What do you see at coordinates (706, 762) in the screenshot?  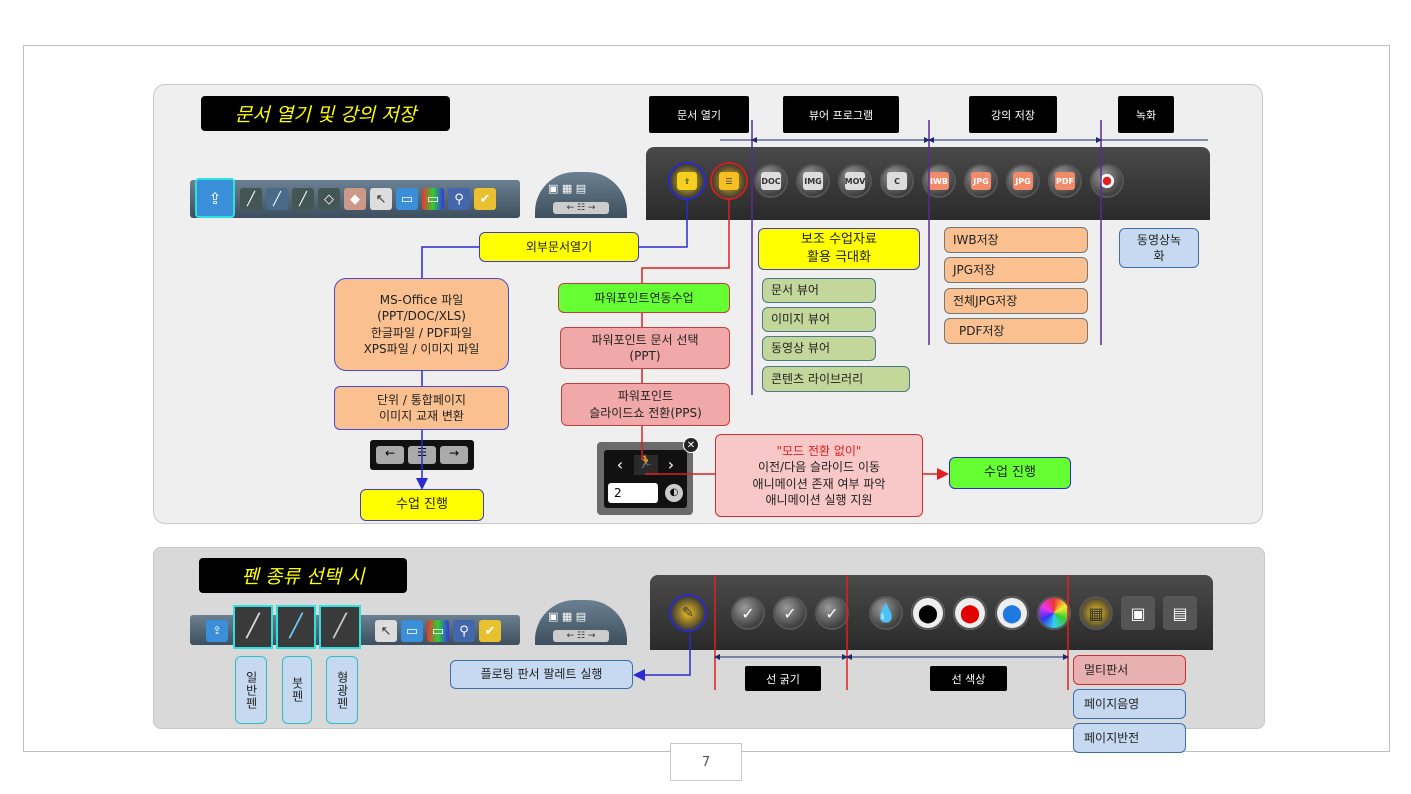 I see `page-number: 7` at bounding box center [706, 762].